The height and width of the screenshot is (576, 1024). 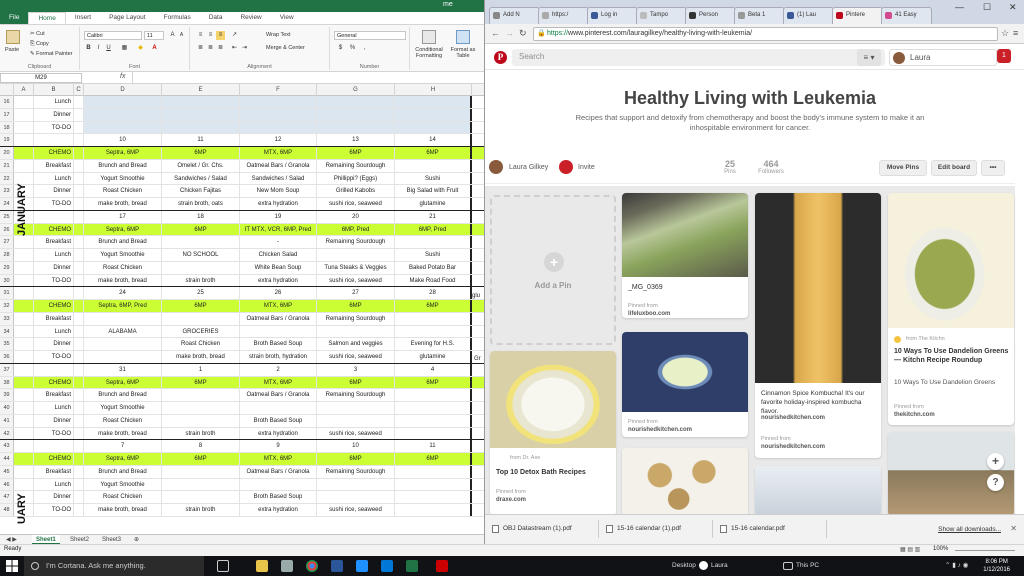 I want to click on browser-tab: Log in, so click(x=612, y=15).